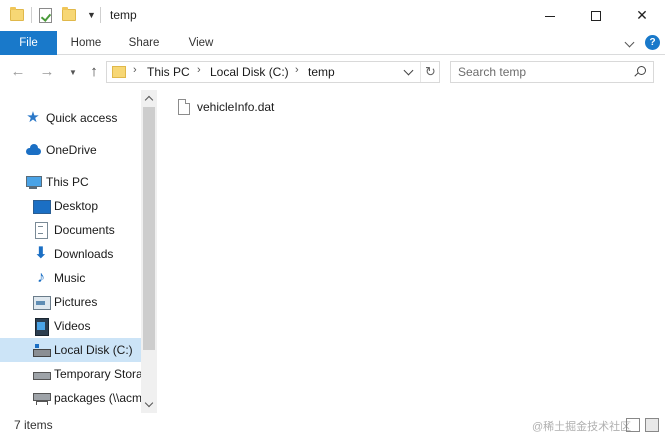 This screenshot has height=437, width=665. What do you see at coordinates (97, 374) in the screenshot?
I see `sidebar-item-label: Temporary Stora` at bounding box center [97, 374].